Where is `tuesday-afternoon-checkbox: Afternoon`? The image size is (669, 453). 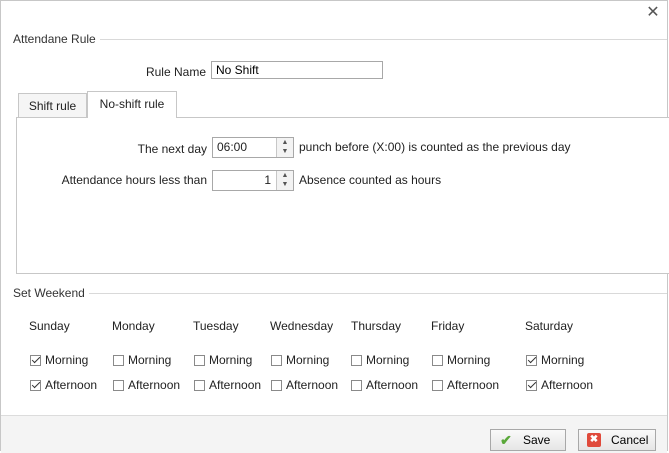
tuesday-afternoon-checkbox: Afternoon is located at coordinates (227, 385).